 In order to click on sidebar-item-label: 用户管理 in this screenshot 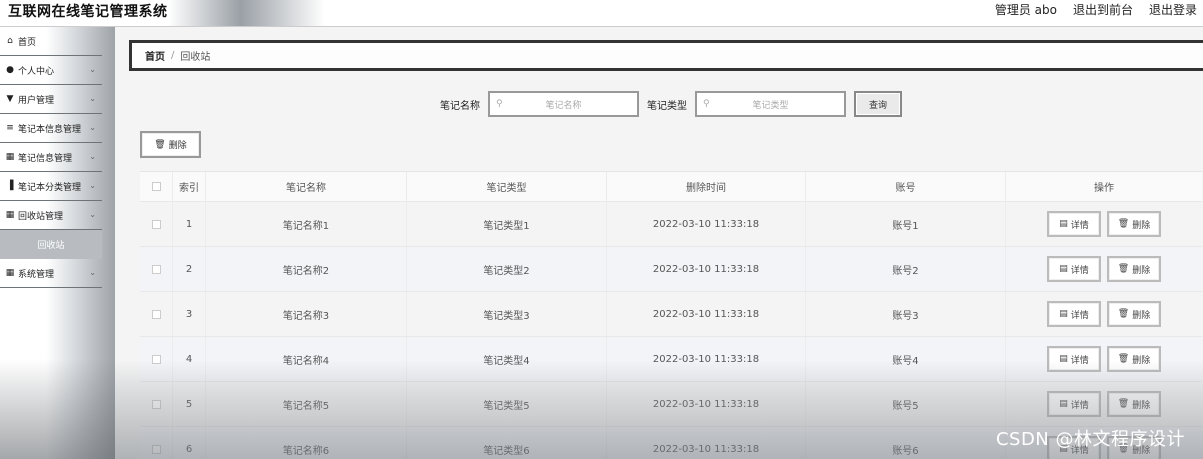, I will do `click(36, 100)`.